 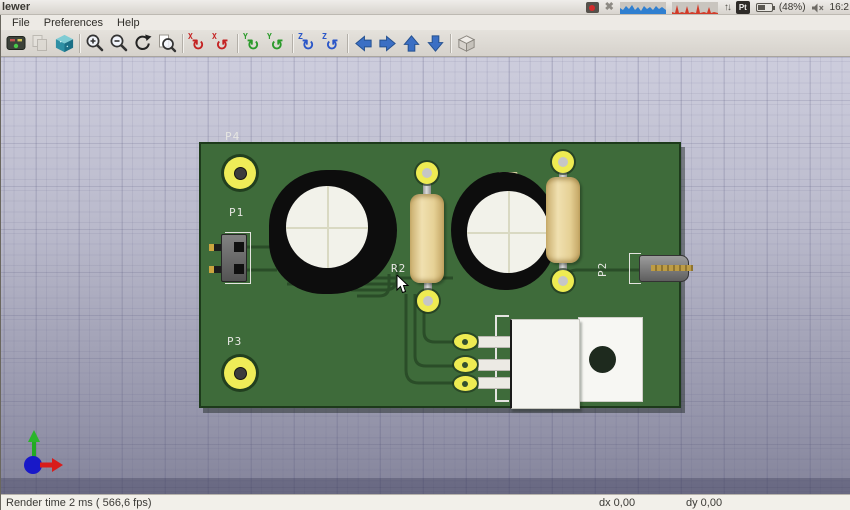 I want to click on dx-status: dx 0,00, so click(x=617, y=503).